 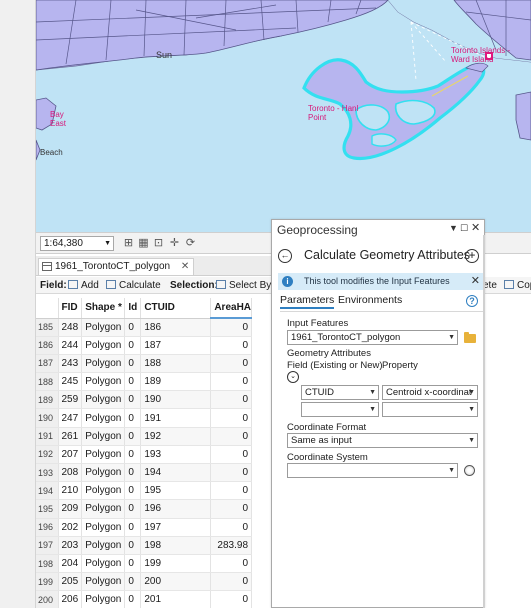 I want to click on cell-ctuid: 187, so click(x=176, y=345).